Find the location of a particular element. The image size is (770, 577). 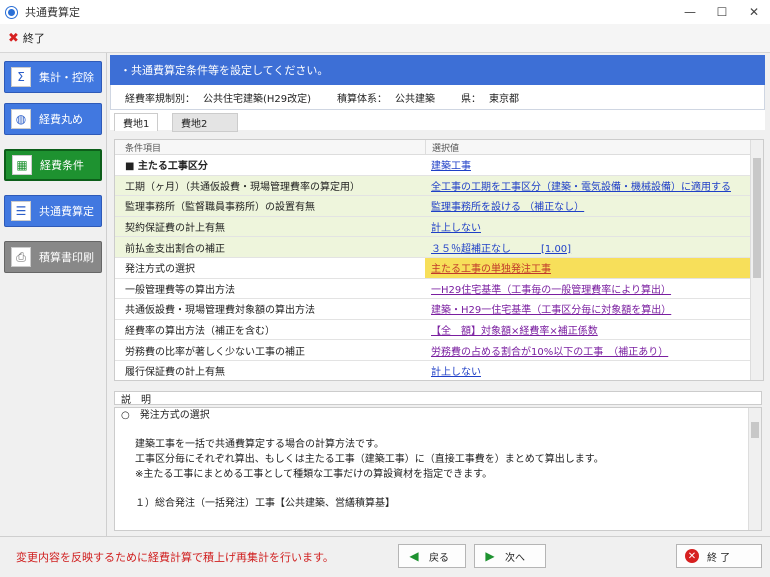

next-label: 次へ is located at coordinates (515, 558).